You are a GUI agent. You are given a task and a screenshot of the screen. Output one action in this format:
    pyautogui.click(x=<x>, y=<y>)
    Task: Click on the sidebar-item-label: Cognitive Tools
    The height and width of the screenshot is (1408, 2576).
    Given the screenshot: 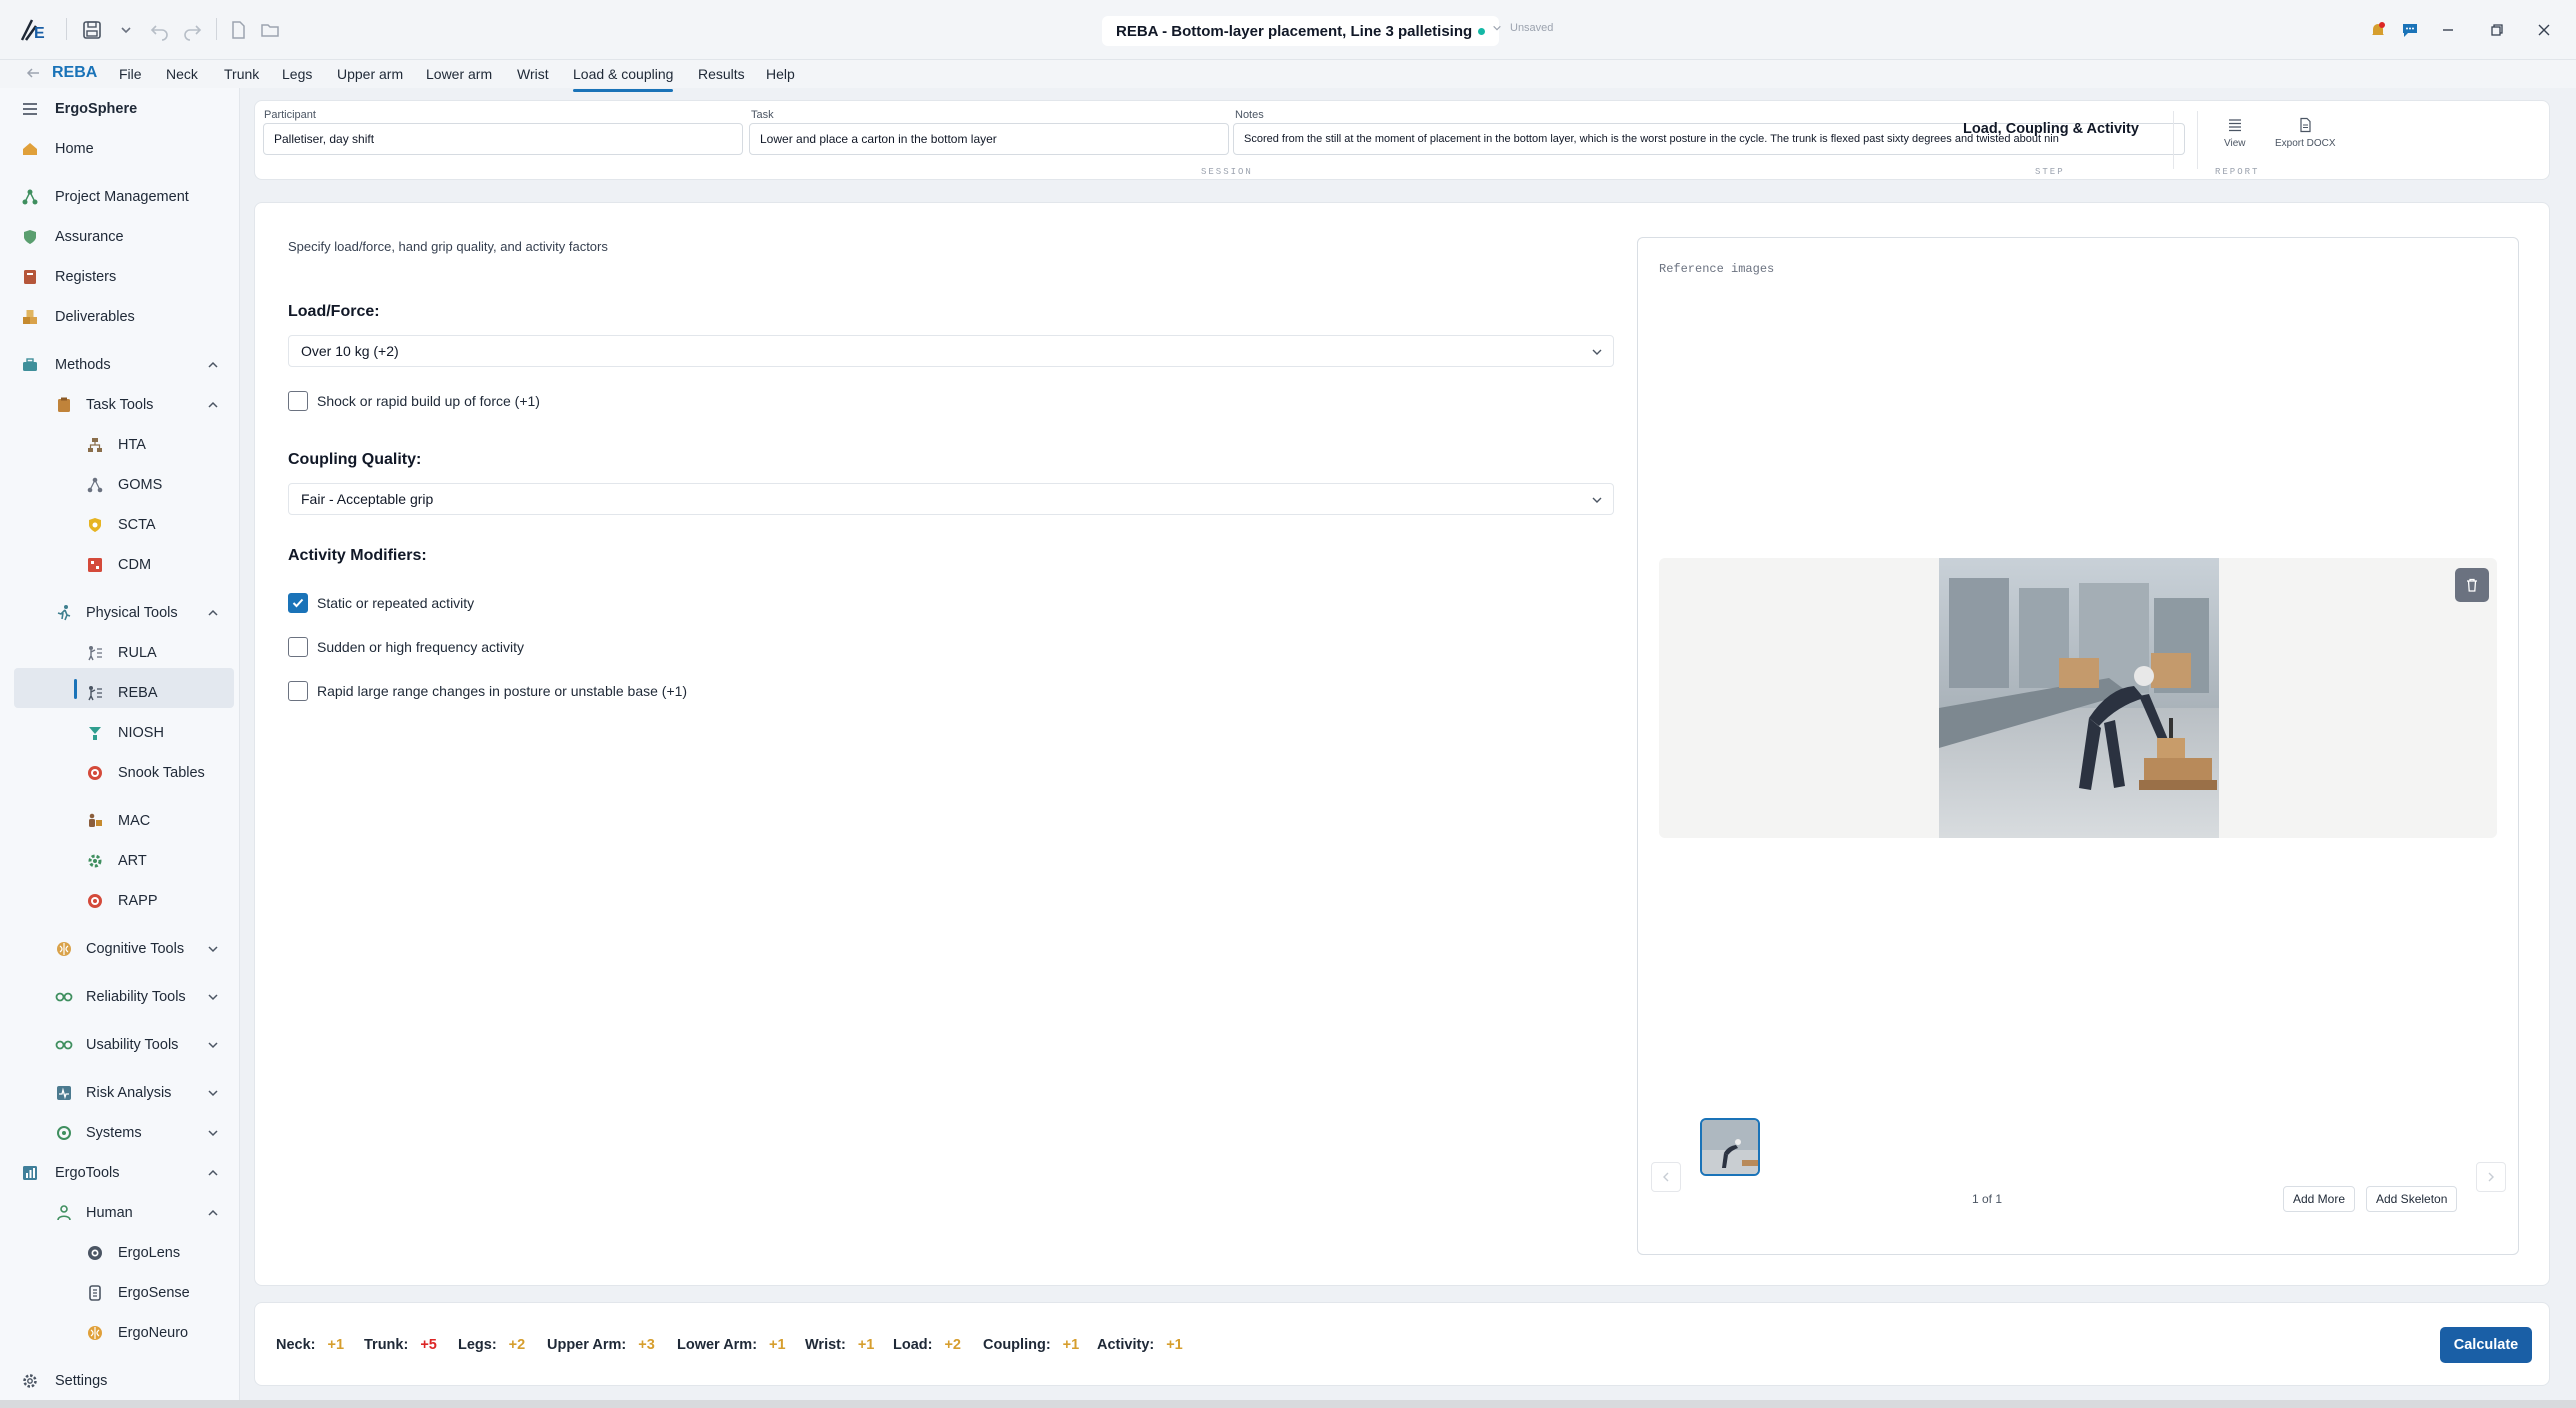 What is the action you would take?
    pyautogui.click(x=135, y=949)
    